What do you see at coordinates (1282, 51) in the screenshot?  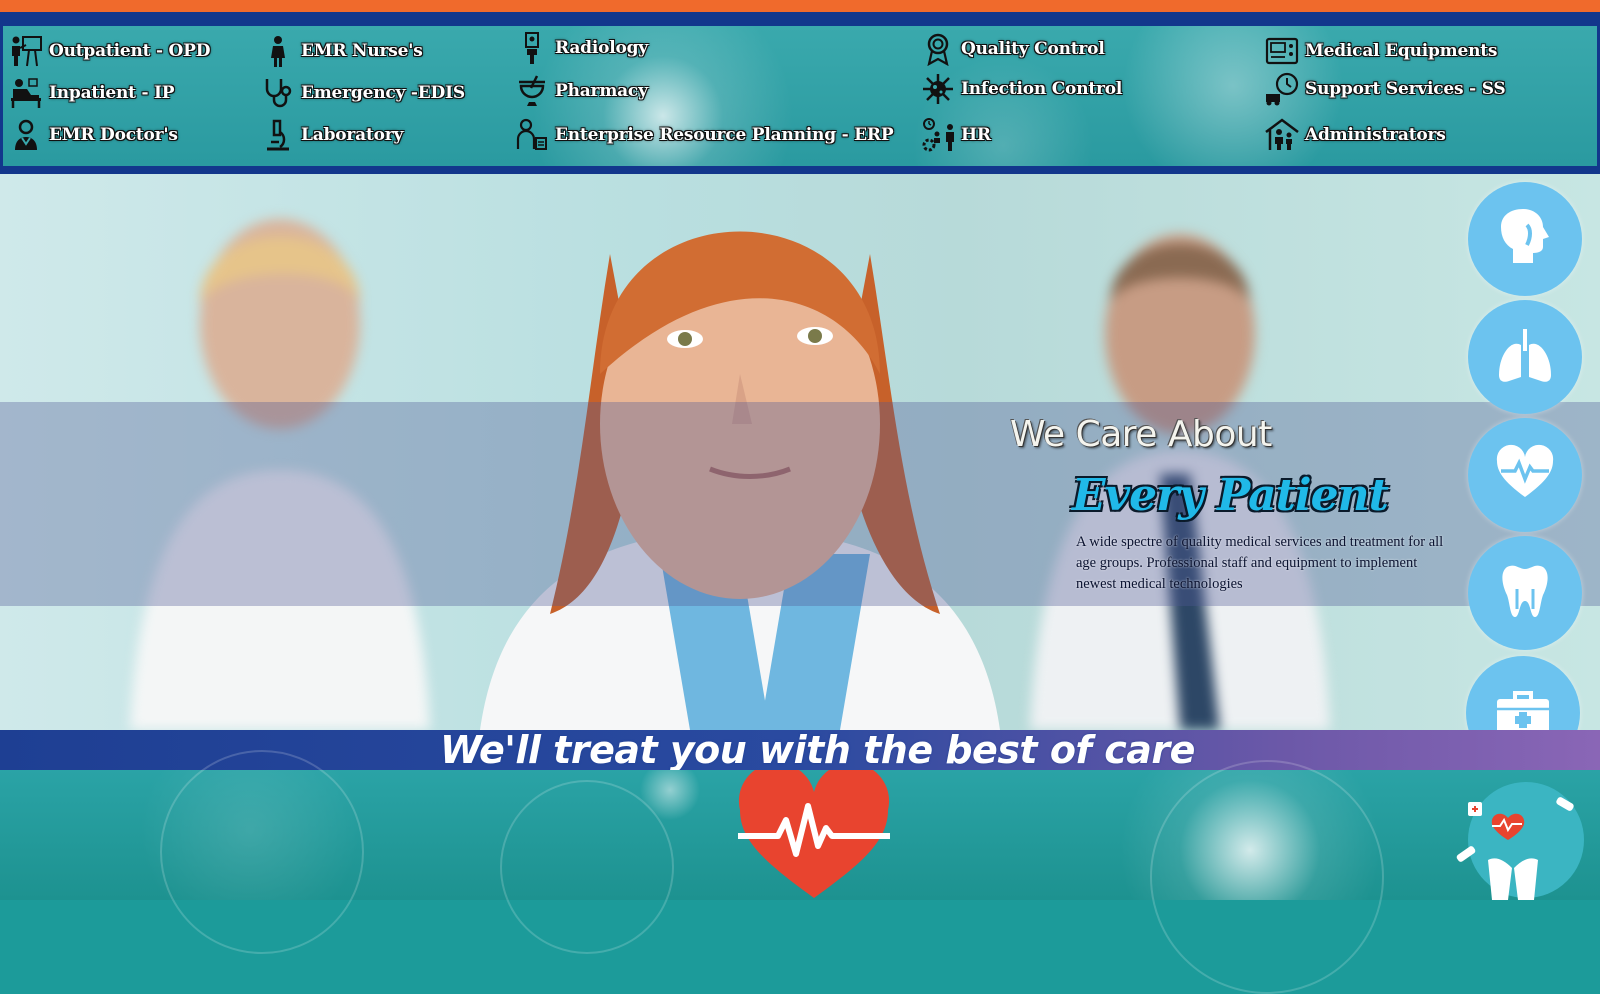 I see `medical-device-icon` at bounding box center [1282, 51].